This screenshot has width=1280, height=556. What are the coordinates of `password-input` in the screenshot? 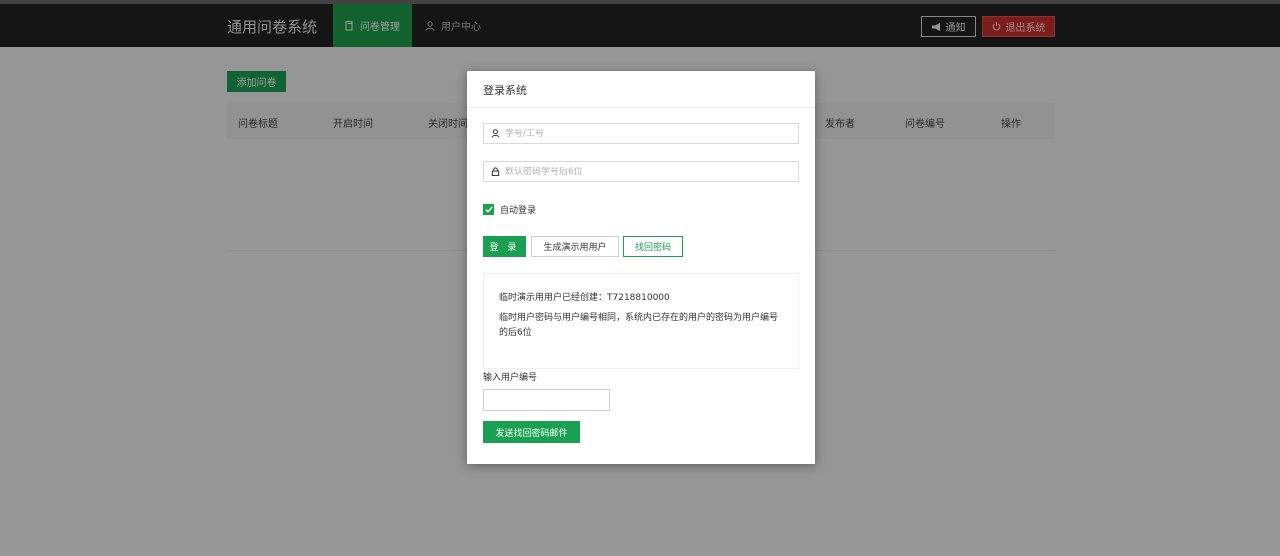 It's located at (645, 171).